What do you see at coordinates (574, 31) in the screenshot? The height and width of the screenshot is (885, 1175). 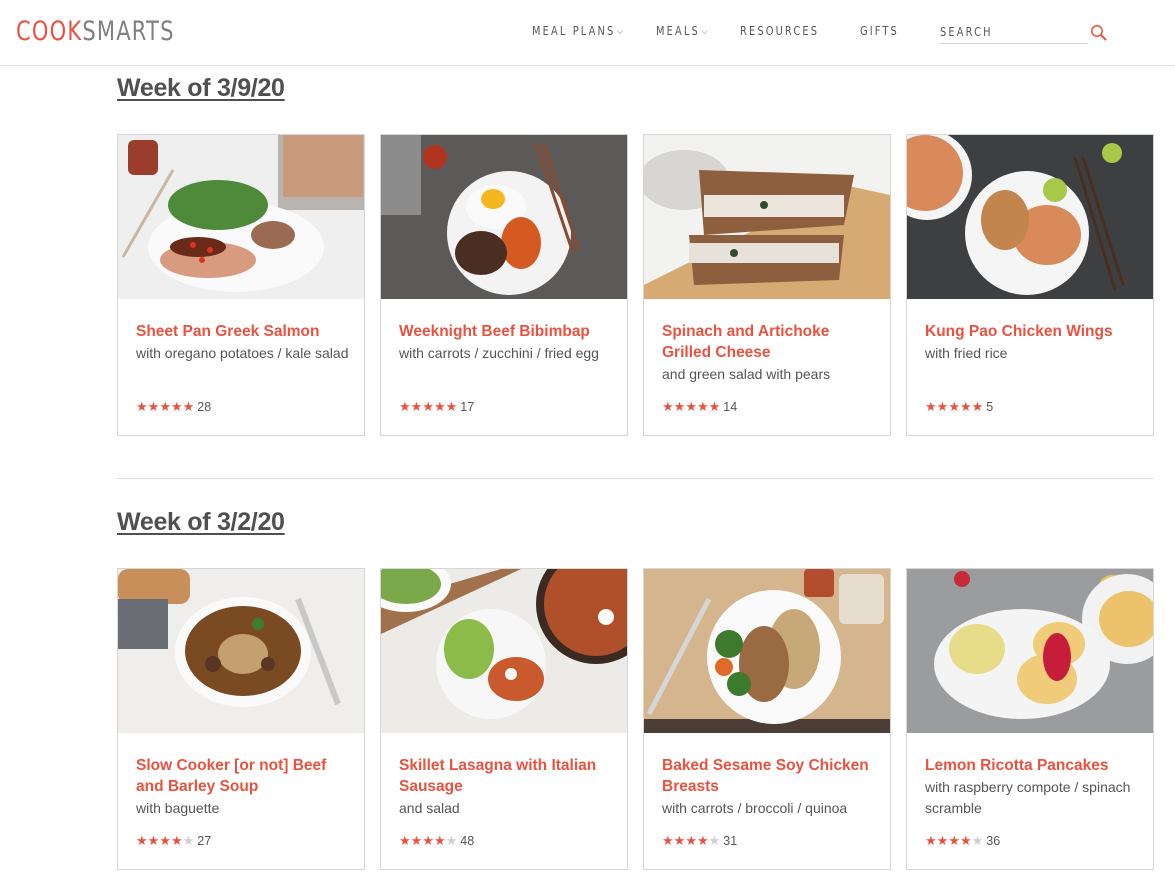 I see `nav-meal-plans-label: MEAL PLANS` at bounding box center [574, 31].